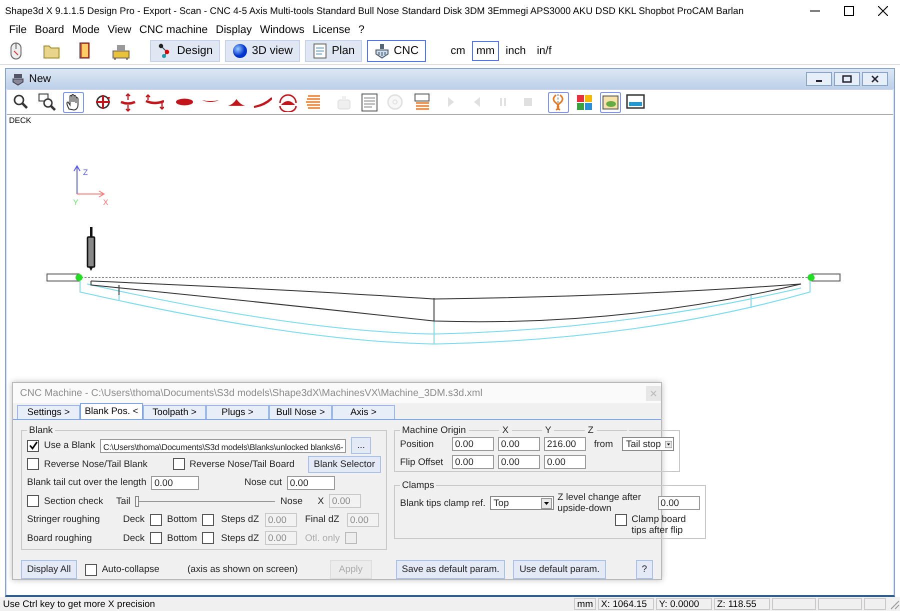 The image size is (900, 611). I want to click on note-text: (axis as shown on screen), so click(242, 569).